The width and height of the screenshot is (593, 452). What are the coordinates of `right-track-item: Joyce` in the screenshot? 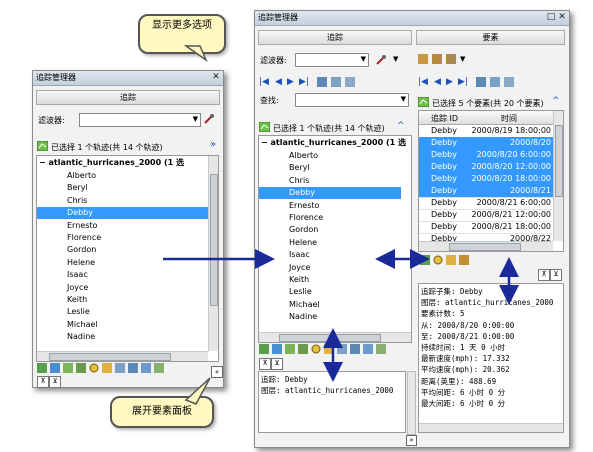 It's located at (330, 268).